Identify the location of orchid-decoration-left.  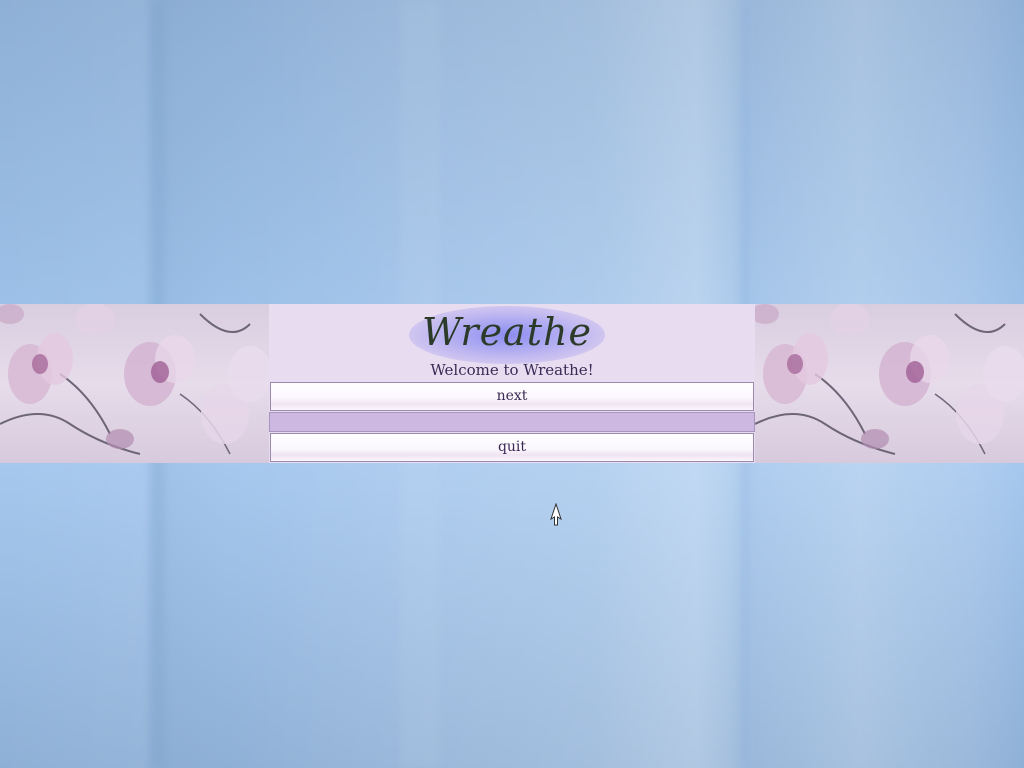
(134, 383).